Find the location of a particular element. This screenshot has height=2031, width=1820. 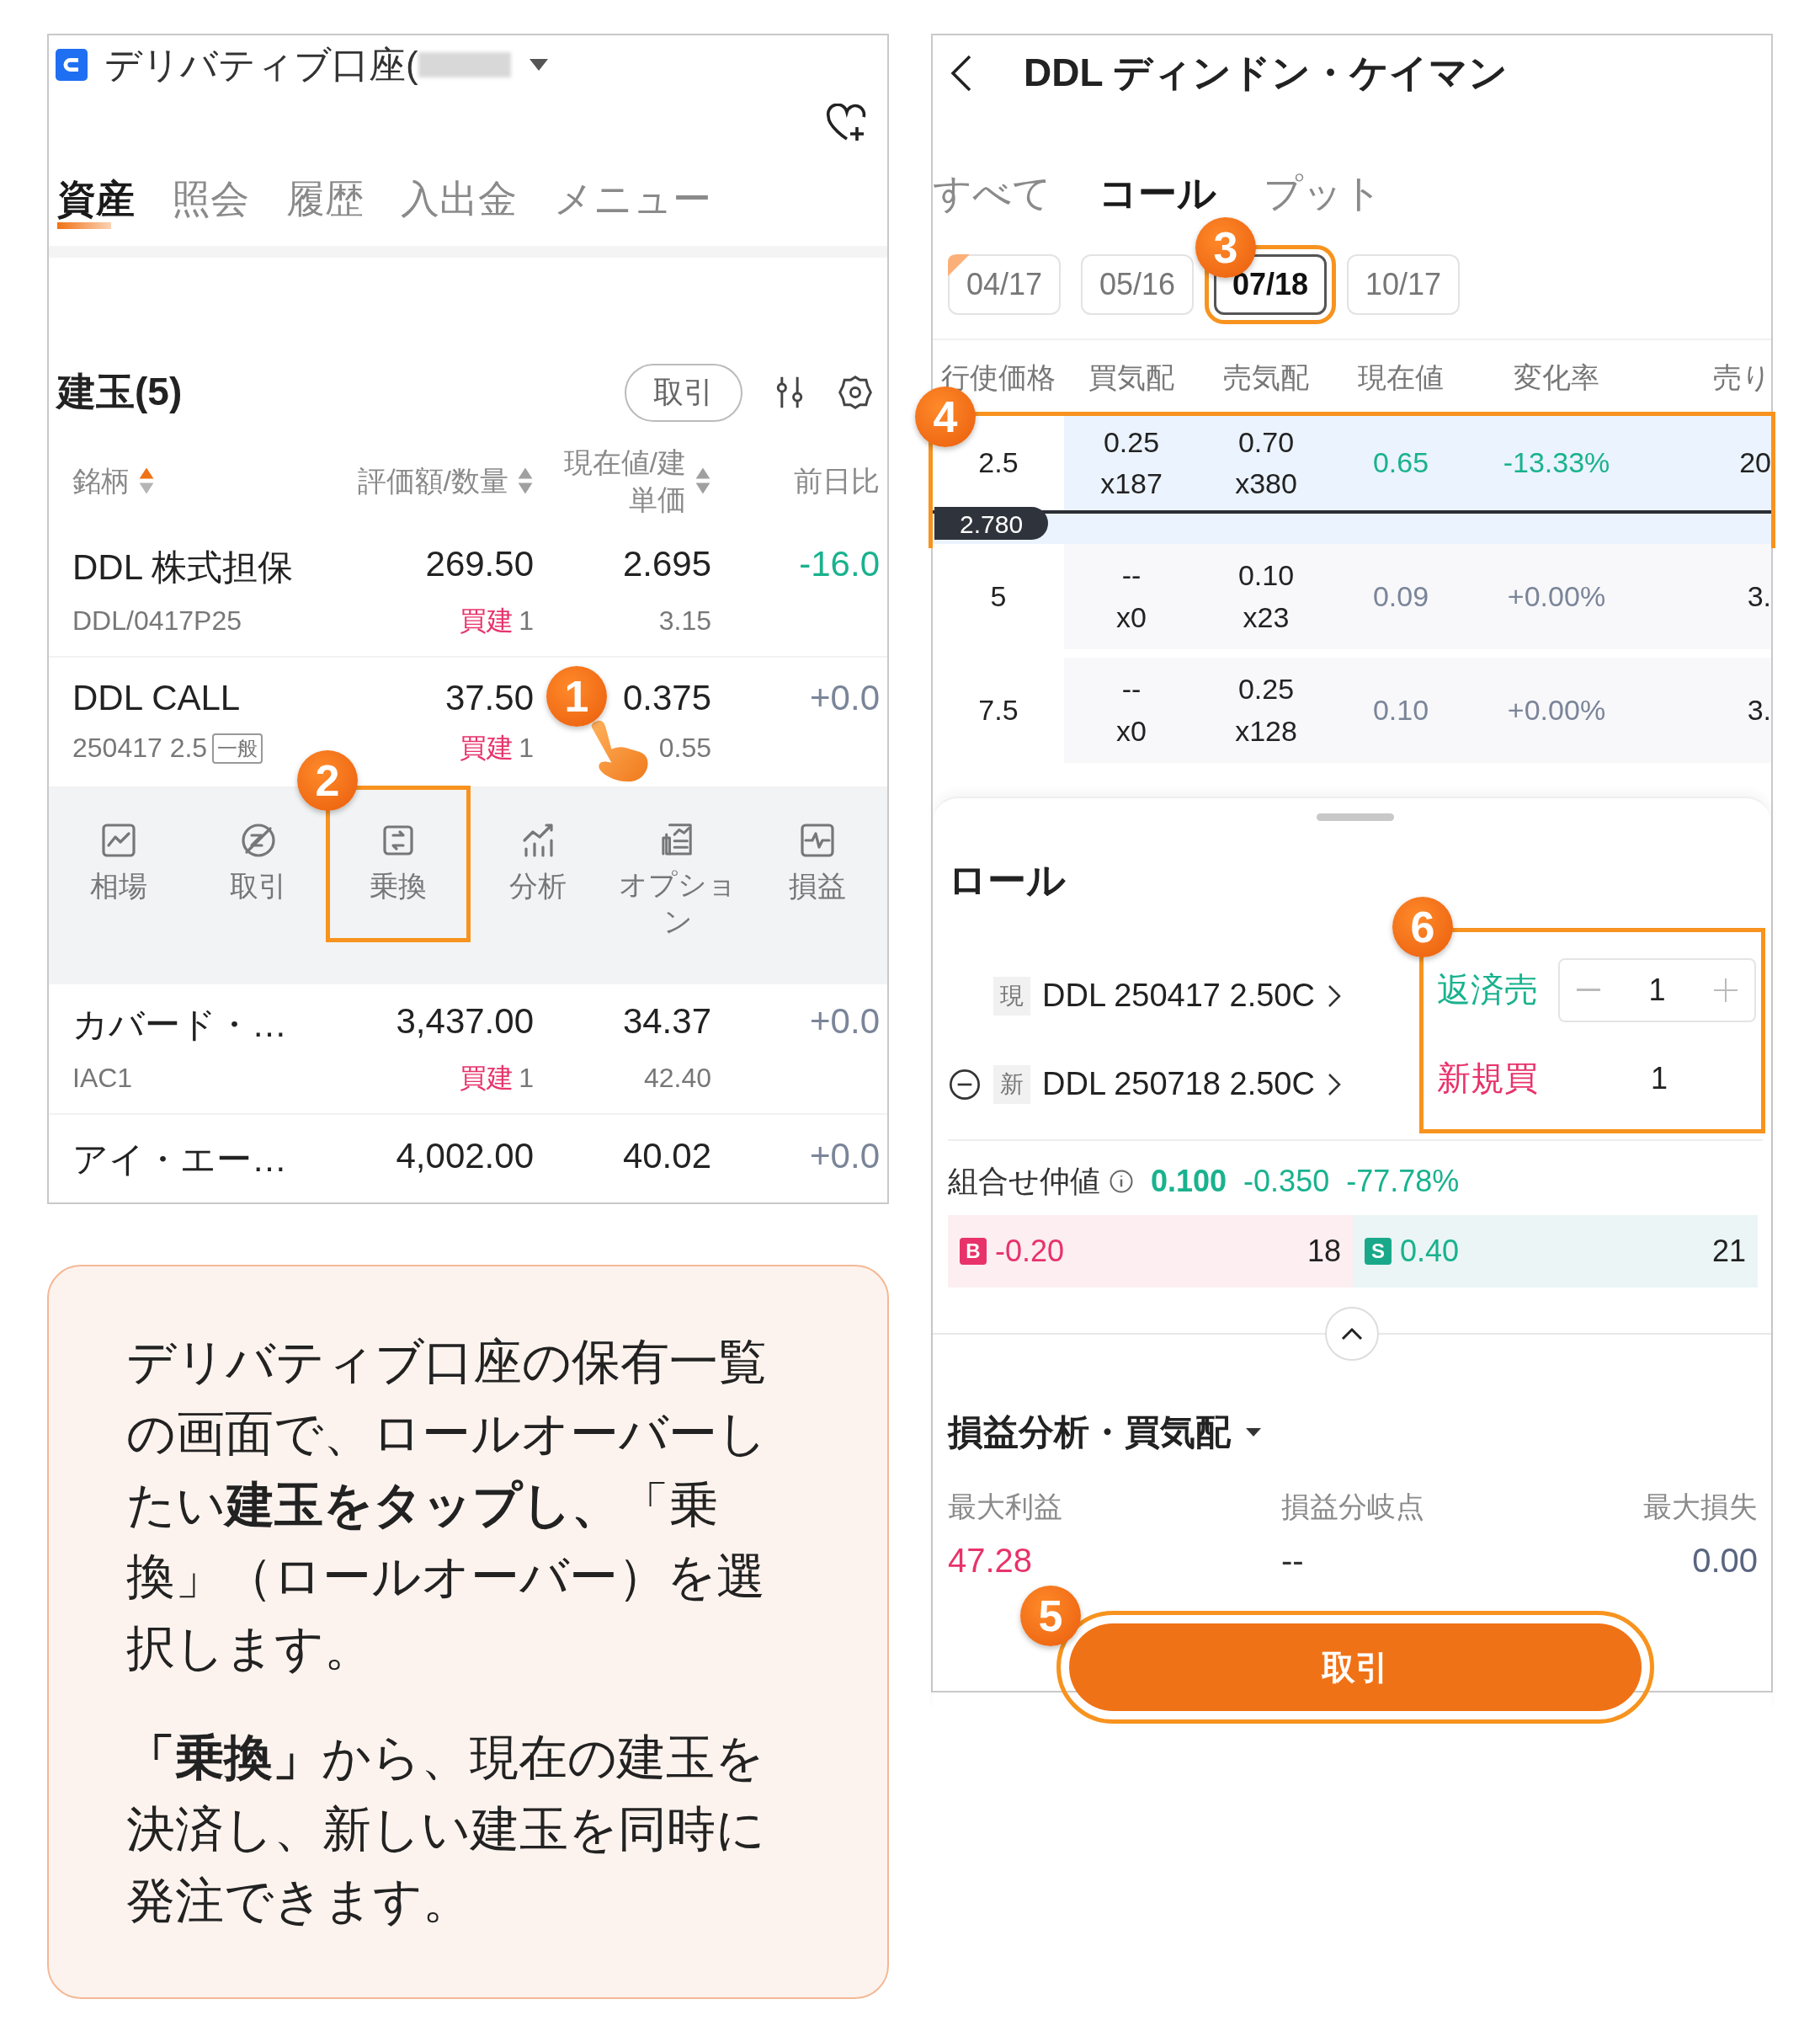

action-item: 分析 is located at coordinates (538, 864).